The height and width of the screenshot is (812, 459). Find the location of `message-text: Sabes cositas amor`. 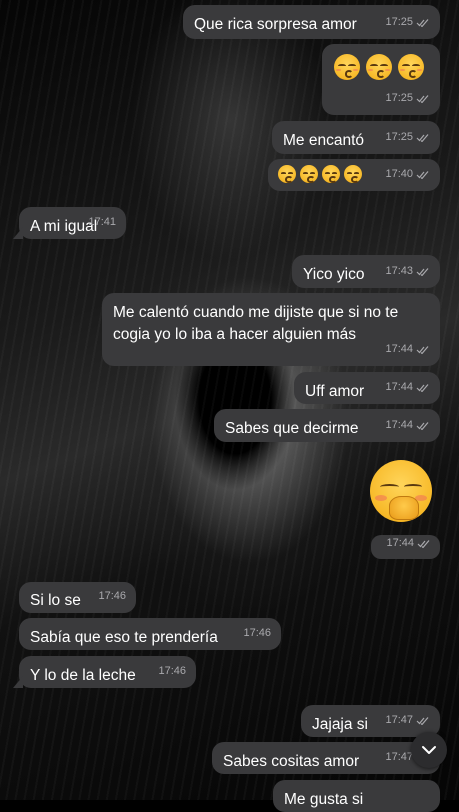

message-text: Sabes cositas amor is located at coordinates (291, 761).